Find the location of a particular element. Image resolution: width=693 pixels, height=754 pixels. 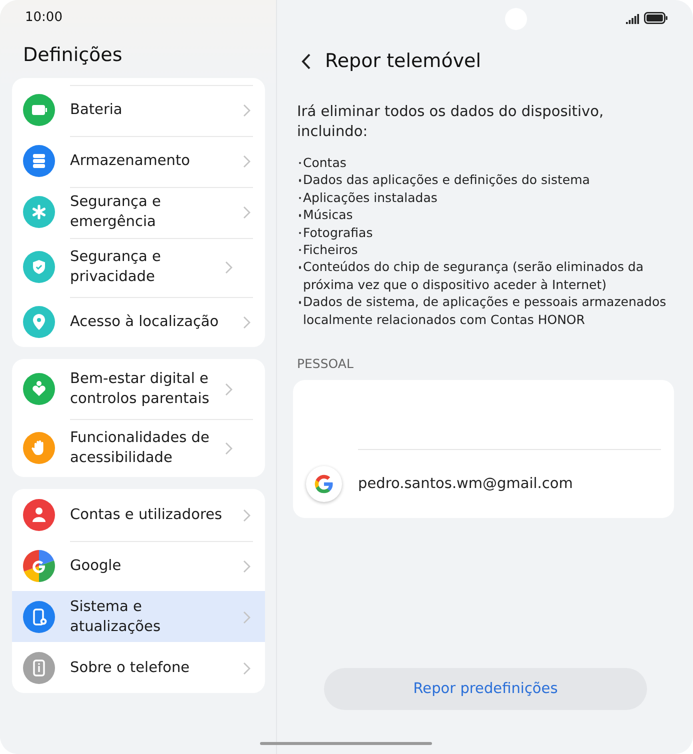

settings-item: Sistema e atualizações is located at coordinates (138, 616).